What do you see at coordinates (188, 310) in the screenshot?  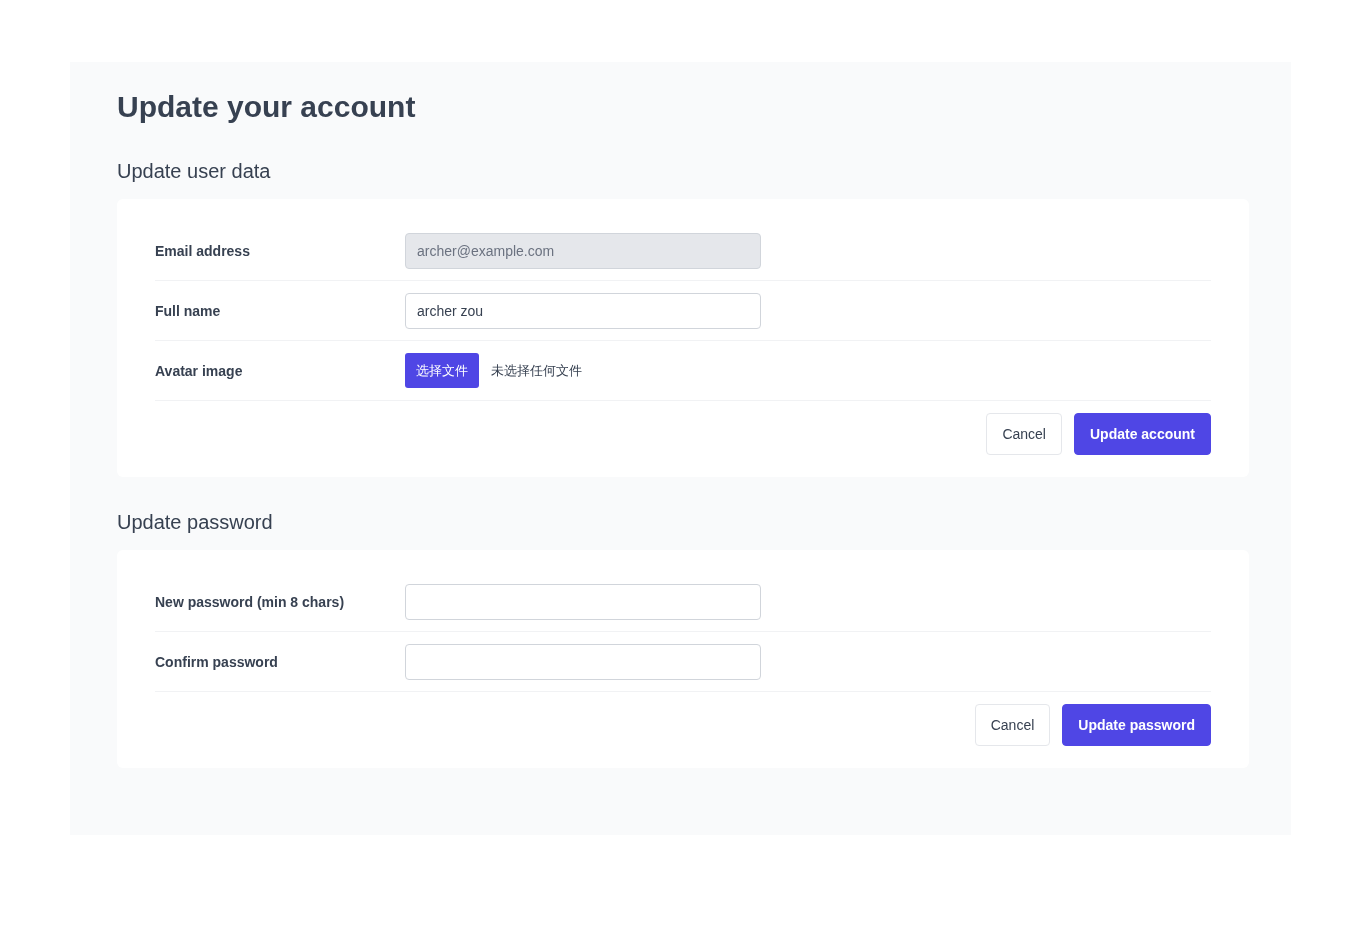 I see `field-label: Full name` at bounding box center [188, 310].